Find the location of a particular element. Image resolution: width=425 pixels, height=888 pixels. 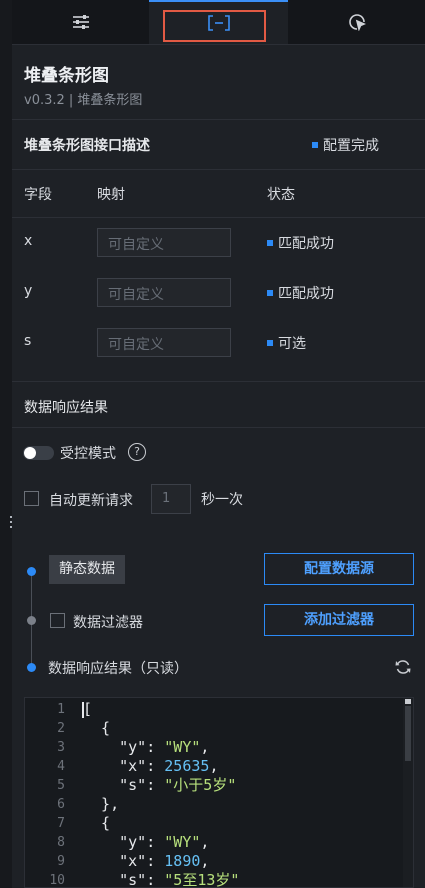

field-status-text: 可选 is located at coordinates (292, 344).